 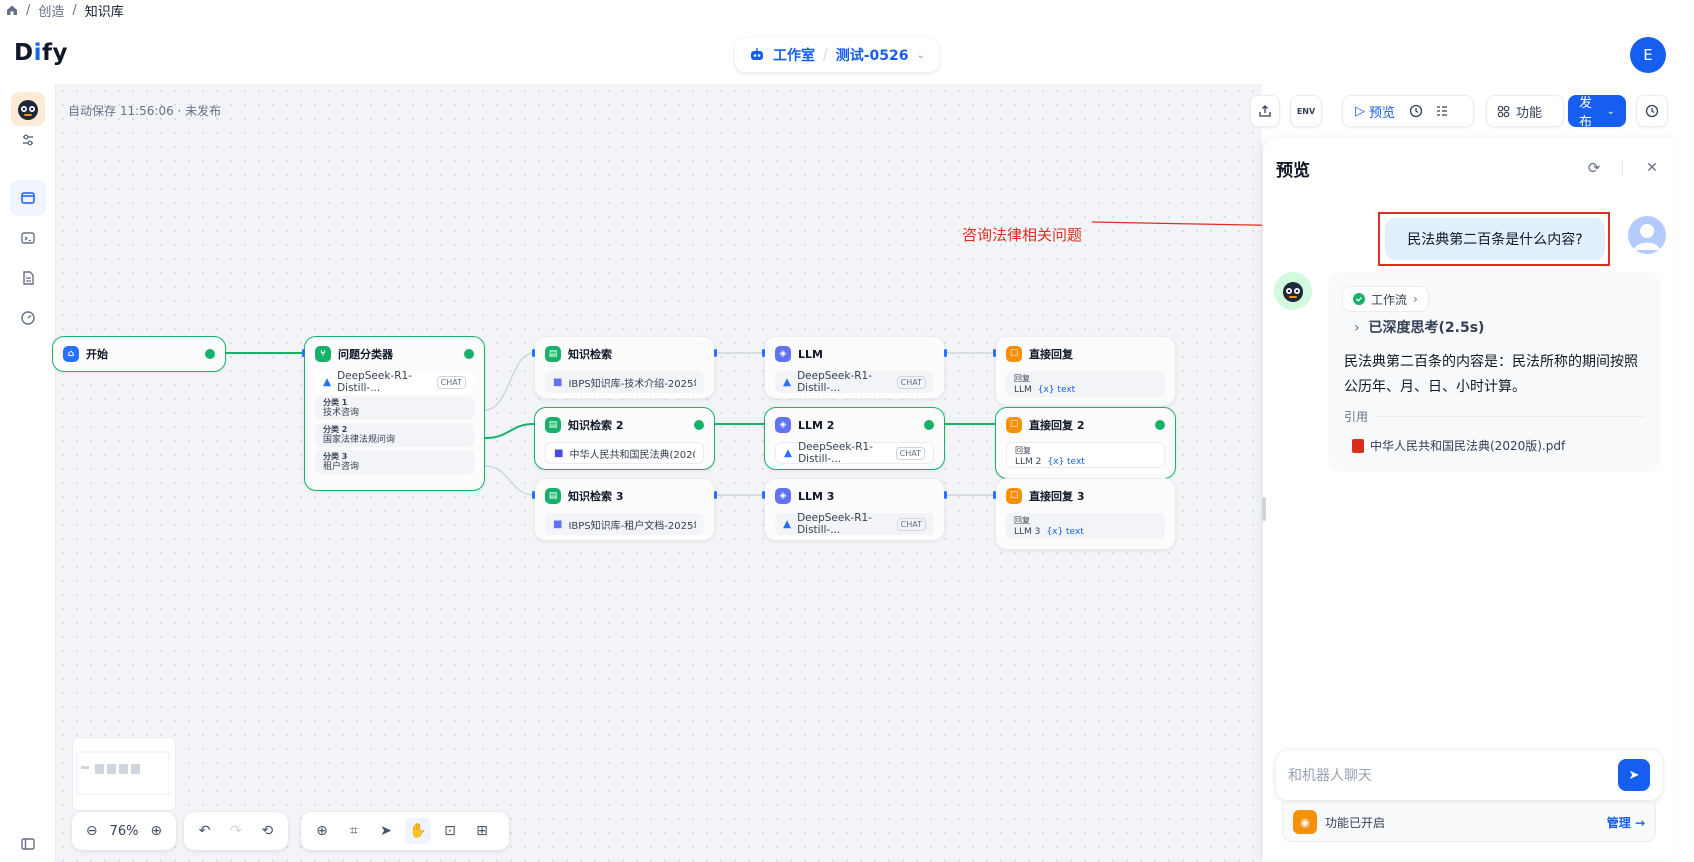 I want to click on organize-icon: ⊞, so click(x=482, y=831).